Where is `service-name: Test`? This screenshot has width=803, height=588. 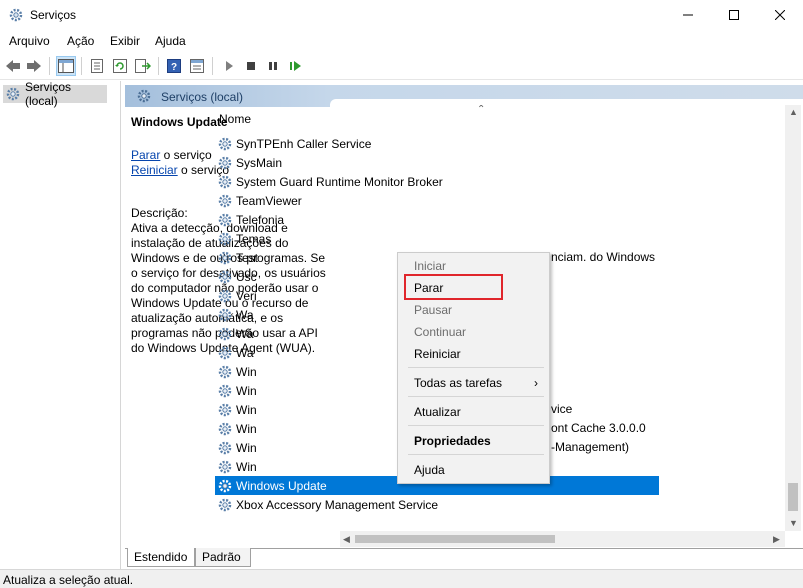 service-name: Test is located at coordinates (247, 257).